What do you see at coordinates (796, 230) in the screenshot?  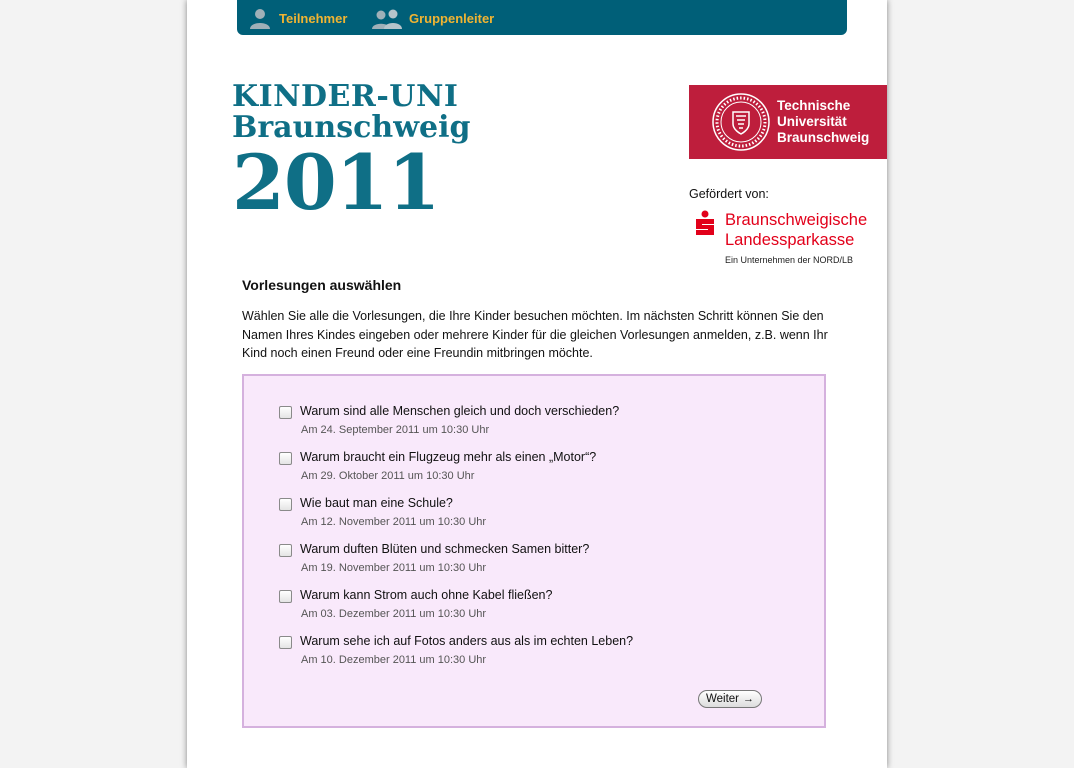 I see `sparkasse-name: Braunschweigische Landessparkasse` at bounding box center [796, 230].